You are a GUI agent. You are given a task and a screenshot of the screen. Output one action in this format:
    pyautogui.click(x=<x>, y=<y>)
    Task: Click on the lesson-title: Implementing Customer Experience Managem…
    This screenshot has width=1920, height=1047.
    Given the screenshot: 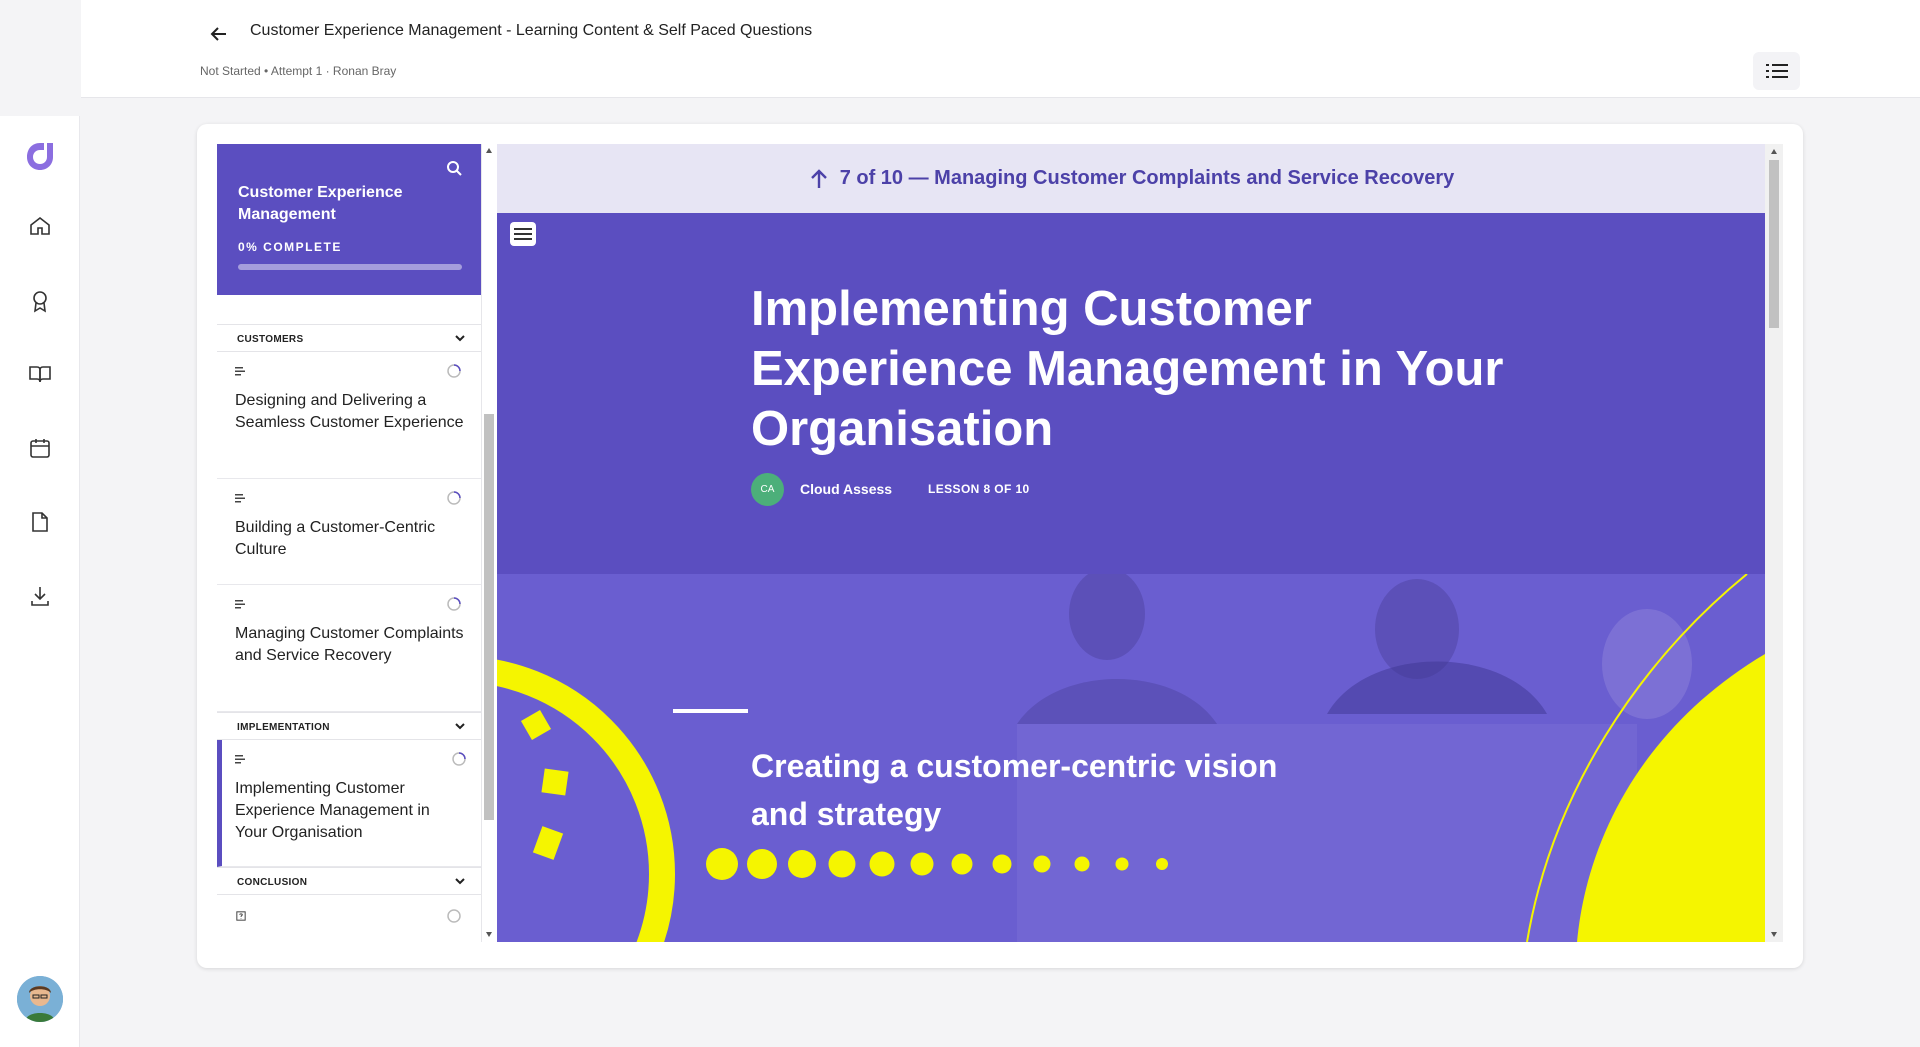 What is the action you would take?
    pyautogui.click(x=1127, y=369)
    